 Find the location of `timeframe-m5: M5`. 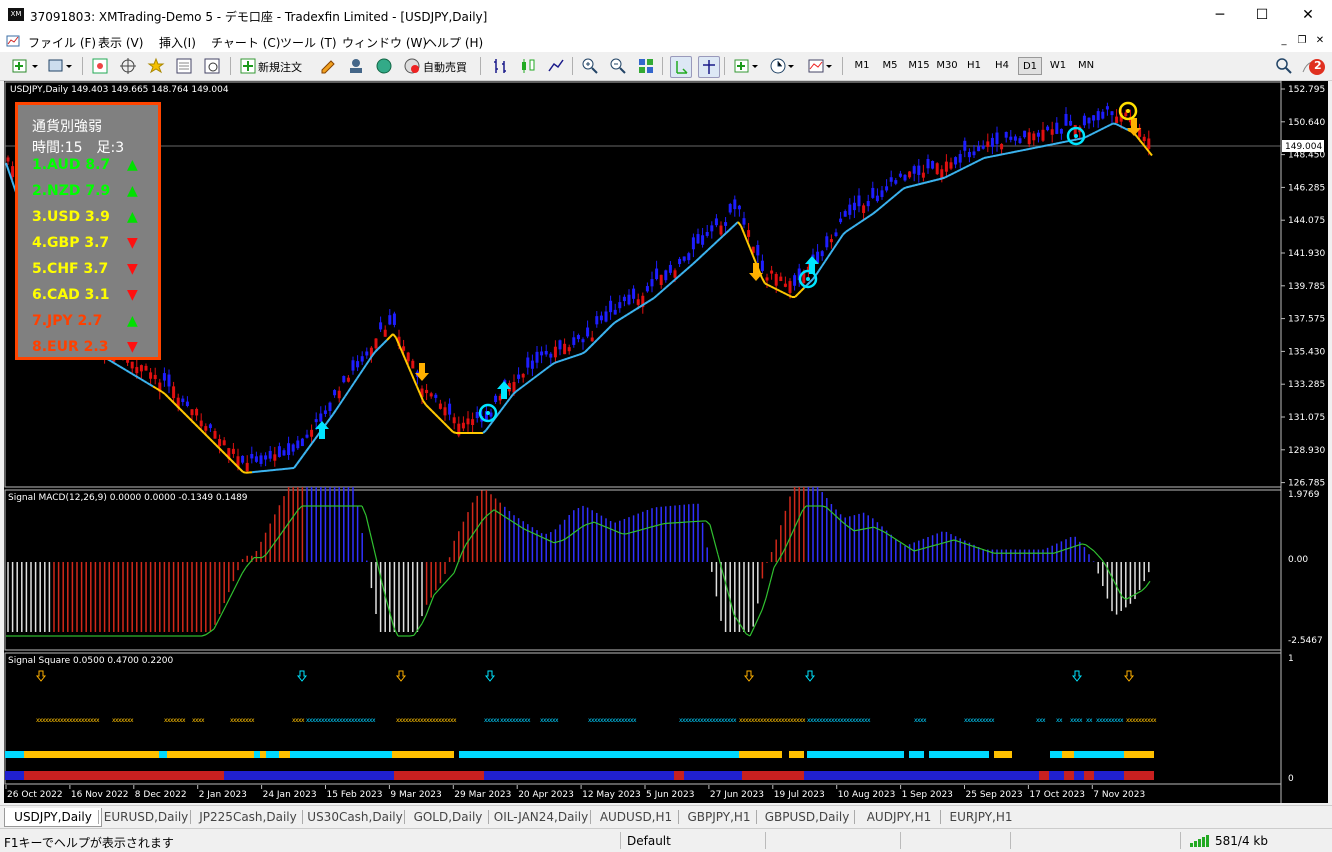

timeframe-m5: M5 is located at coordinates (890, 66).